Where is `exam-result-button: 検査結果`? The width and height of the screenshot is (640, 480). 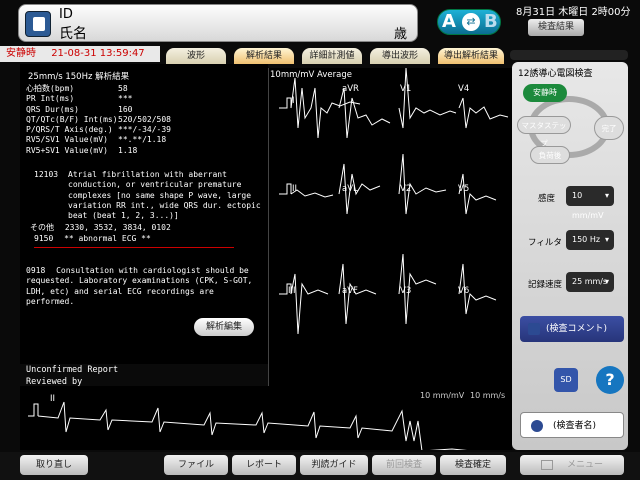
exam-result-button: 検査結果 is located at coordinates (556, 27).